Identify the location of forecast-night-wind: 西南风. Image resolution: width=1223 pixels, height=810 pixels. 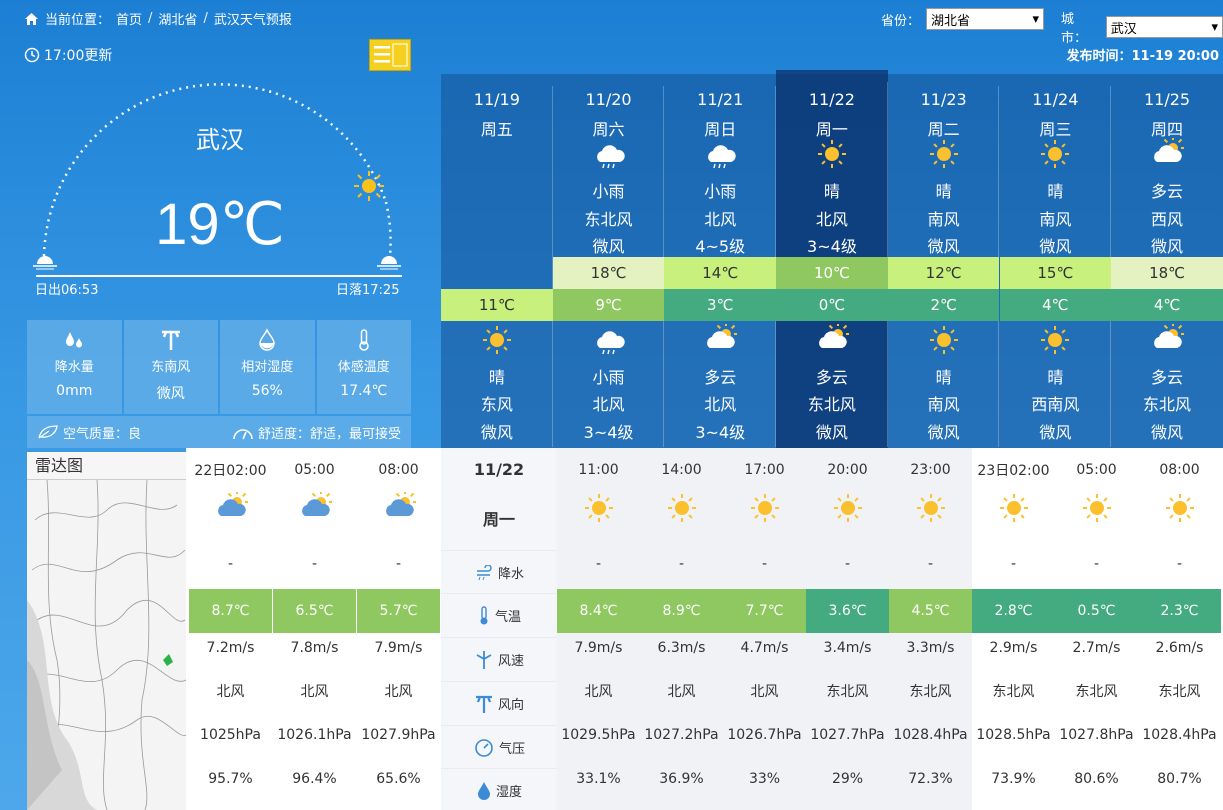
(1055, 404).